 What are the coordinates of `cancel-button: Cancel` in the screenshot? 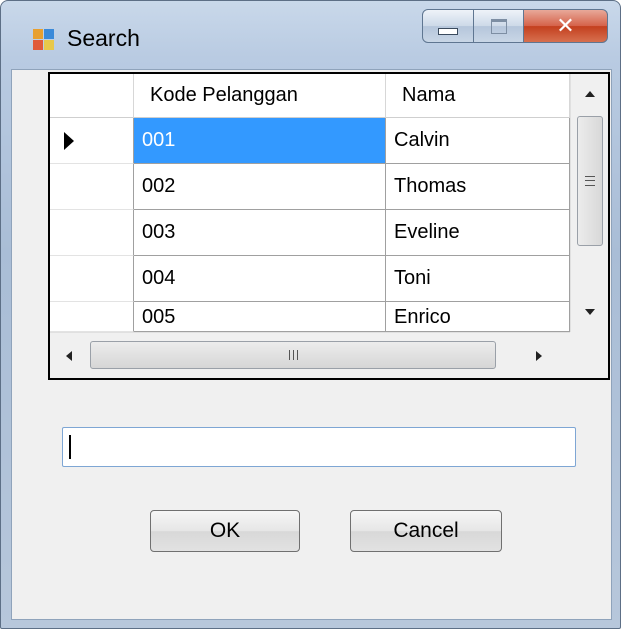 It's located at (426, 531).